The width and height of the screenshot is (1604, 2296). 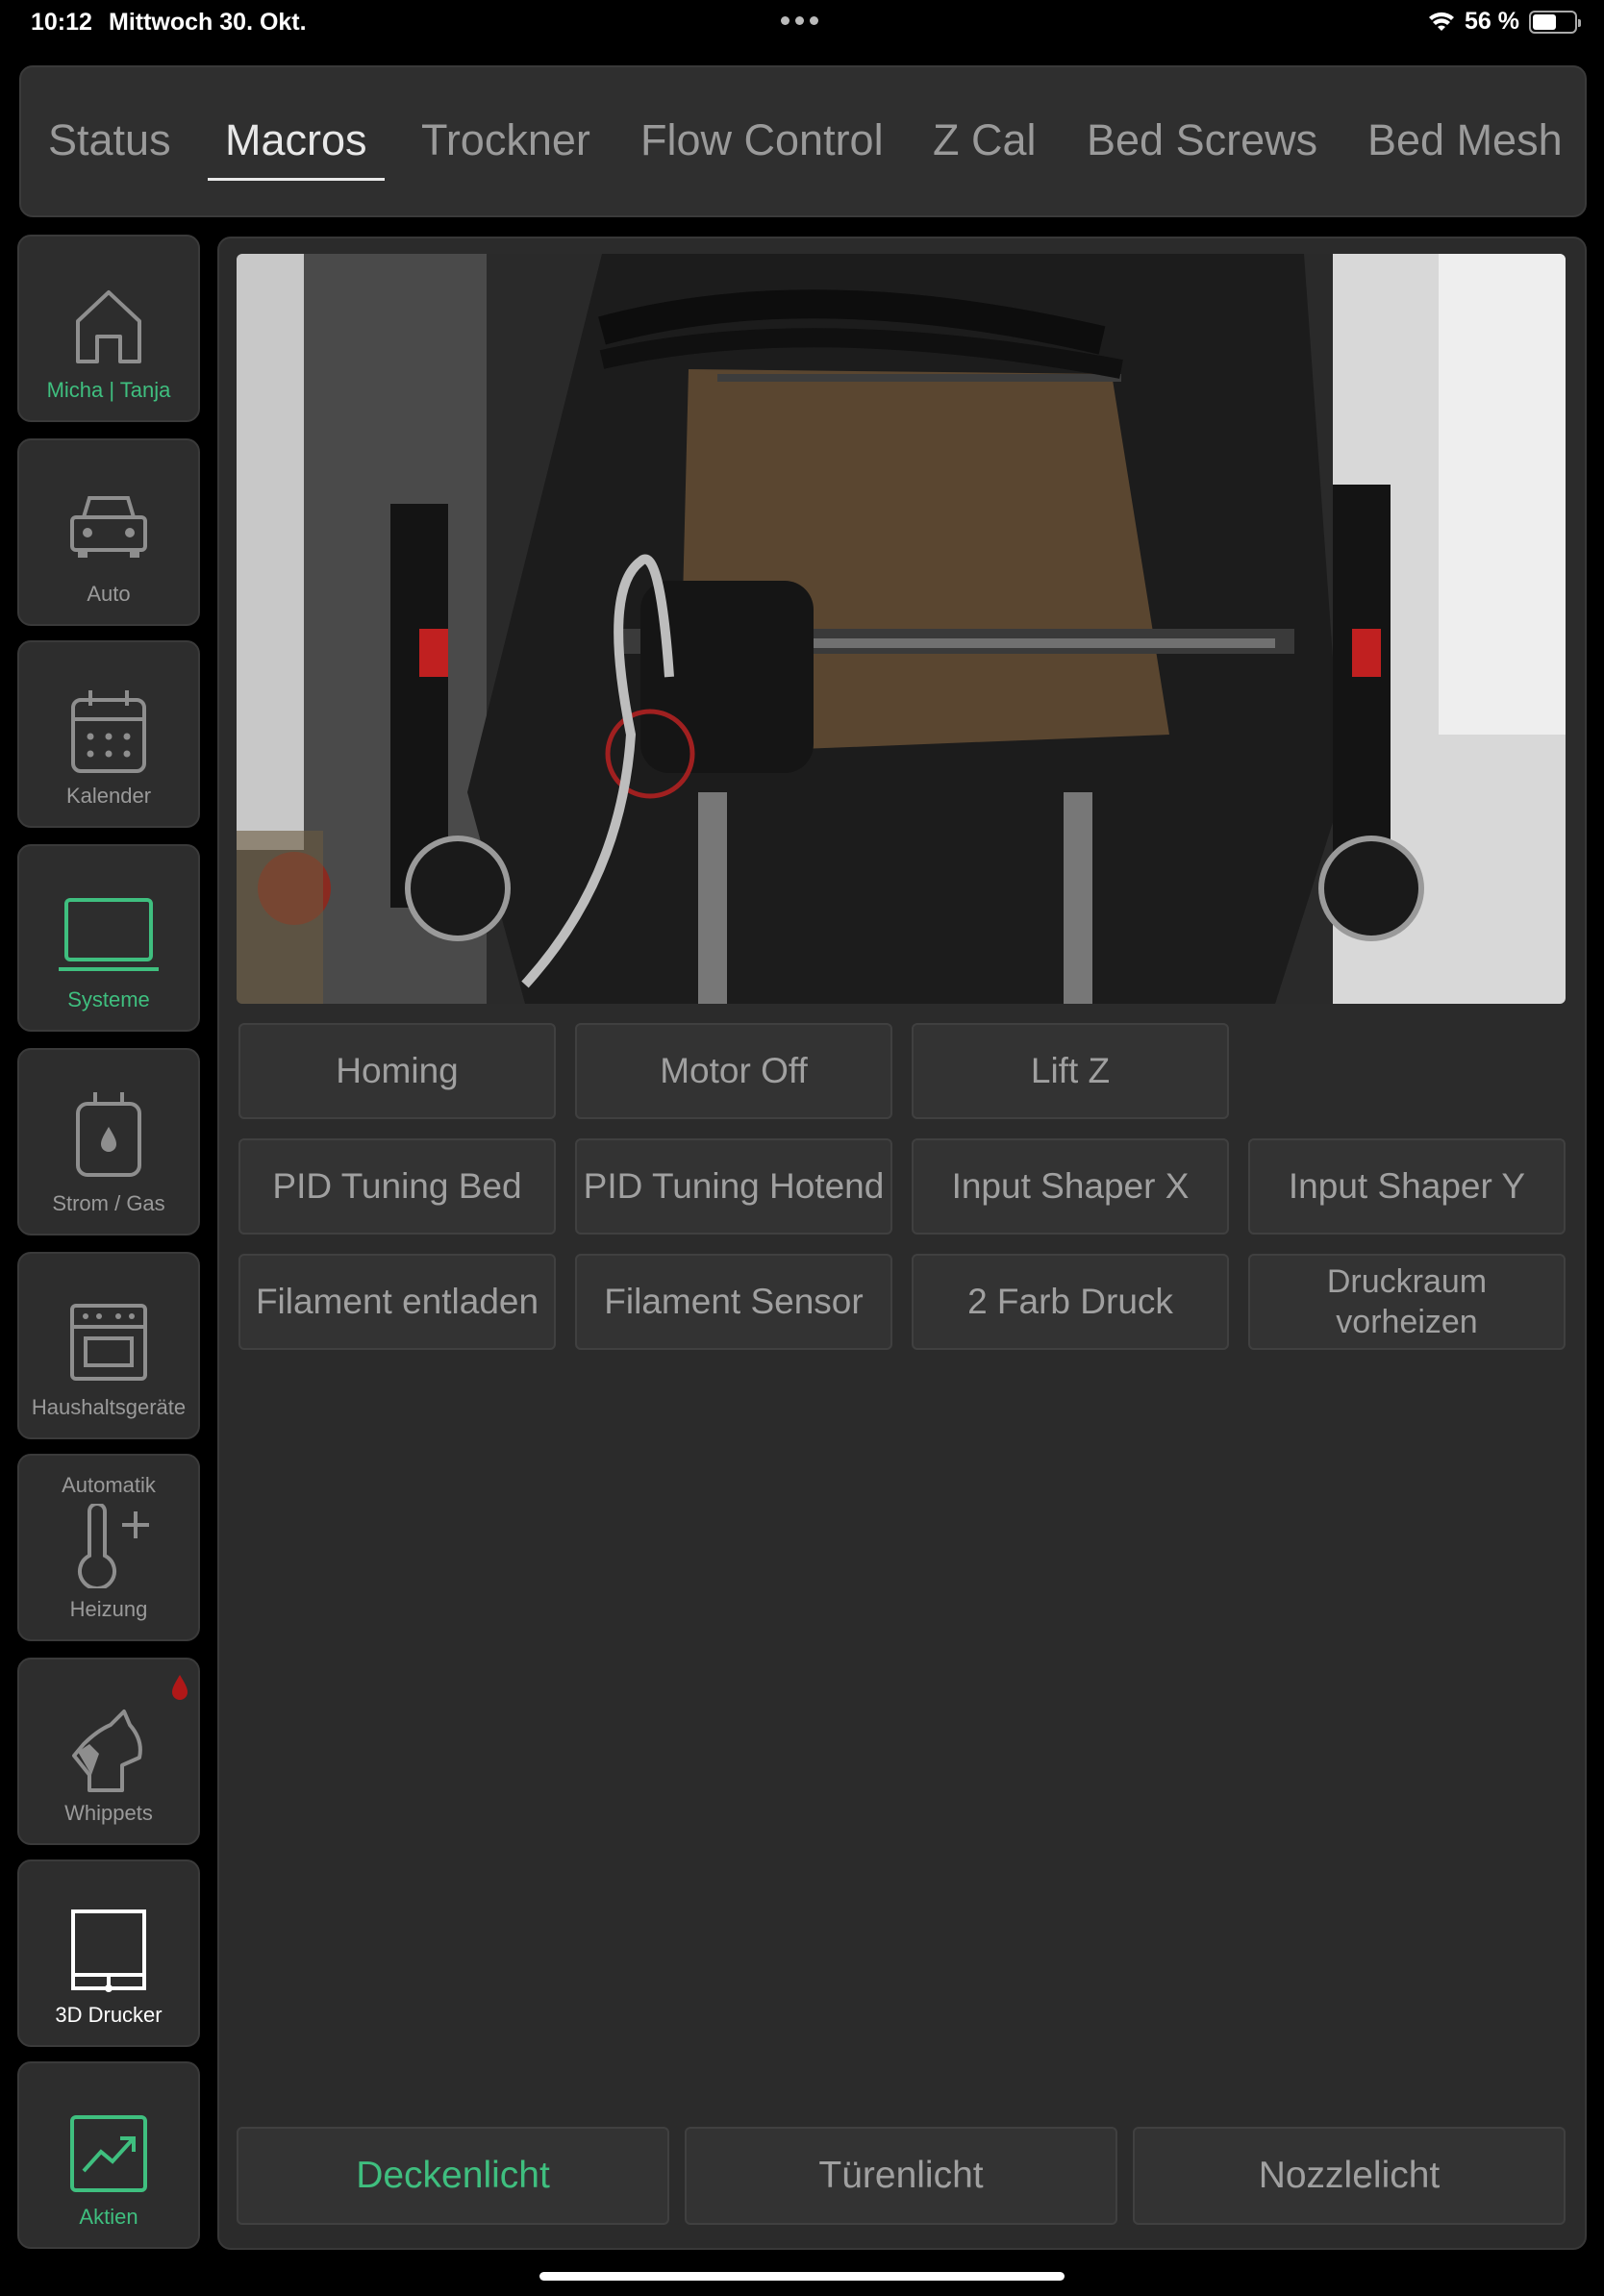 What do you see at coordinates (1555, 22) in the screenshot?
I see `battery-icon` at bounding box center [1555, 22].